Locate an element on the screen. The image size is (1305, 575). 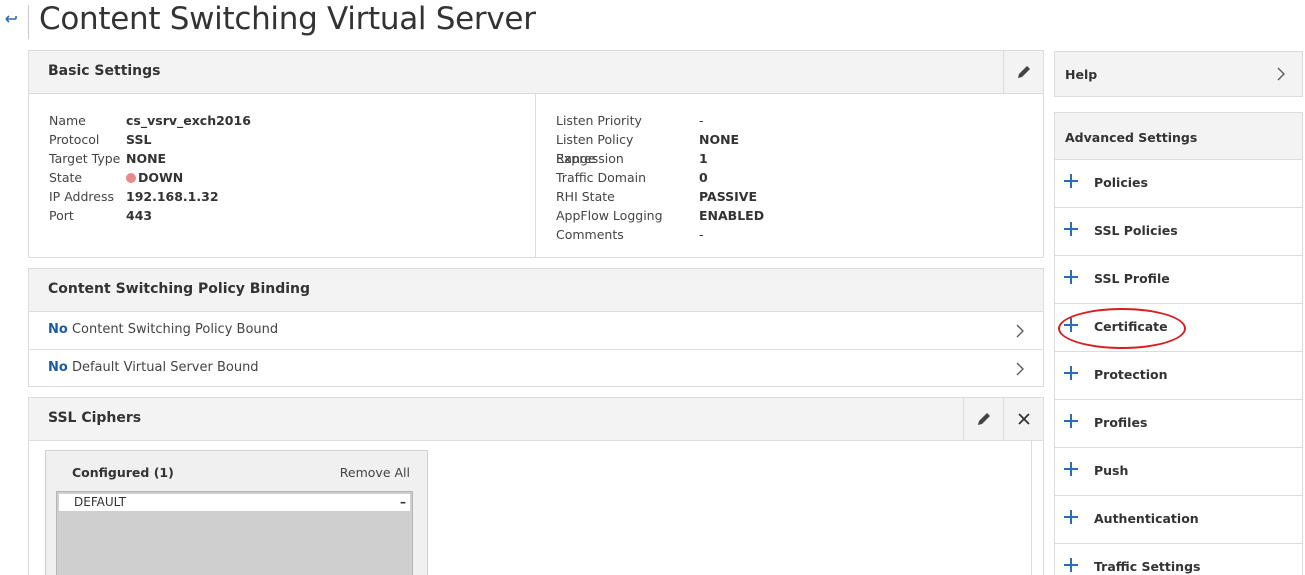
kv-value: 192.168.1.32 is located at coordinates (172, 196).